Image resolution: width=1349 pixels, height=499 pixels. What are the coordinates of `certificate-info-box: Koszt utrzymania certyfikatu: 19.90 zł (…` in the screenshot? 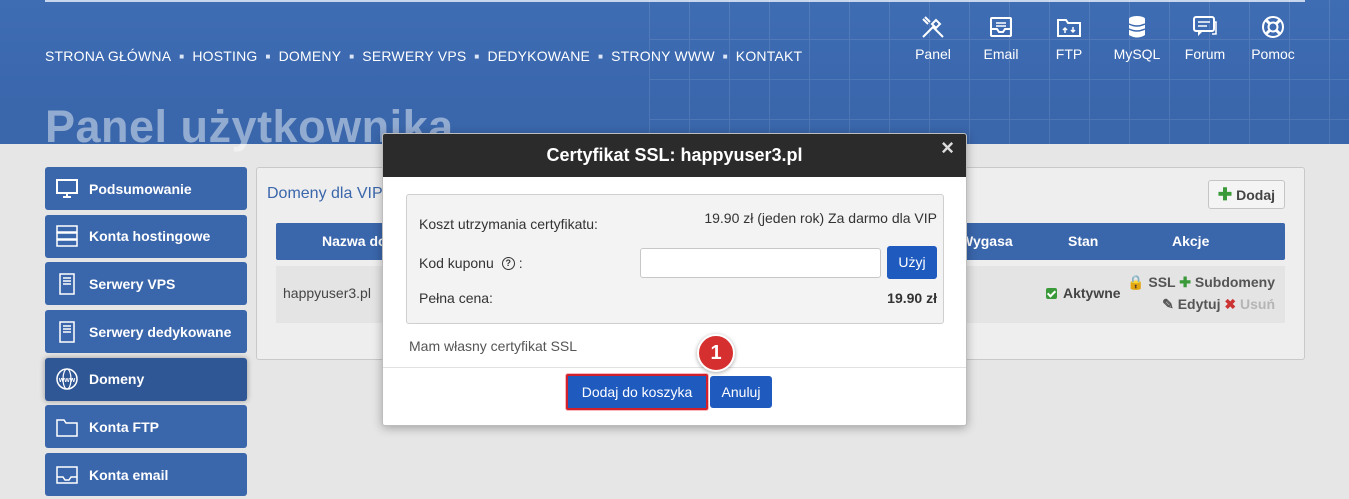 It's located at (675, 259).